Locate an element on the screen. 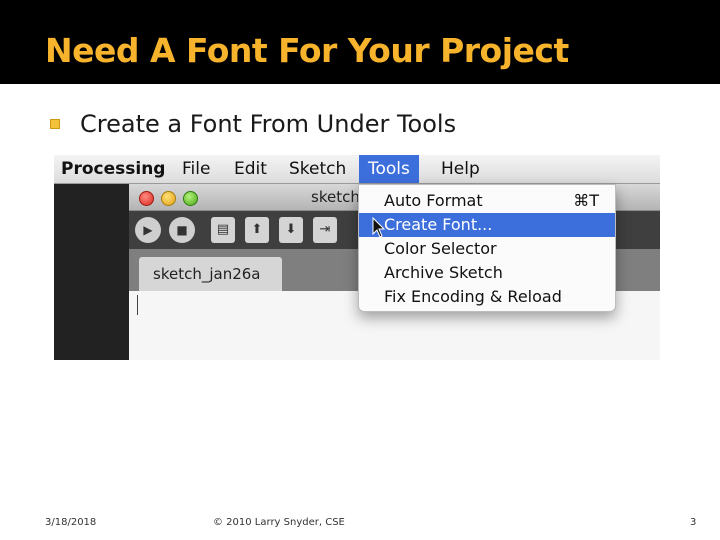 This screenshot has height=540, width=720. bullet-text: Create a Font From Under Tools is located at coordinates (268, 124).